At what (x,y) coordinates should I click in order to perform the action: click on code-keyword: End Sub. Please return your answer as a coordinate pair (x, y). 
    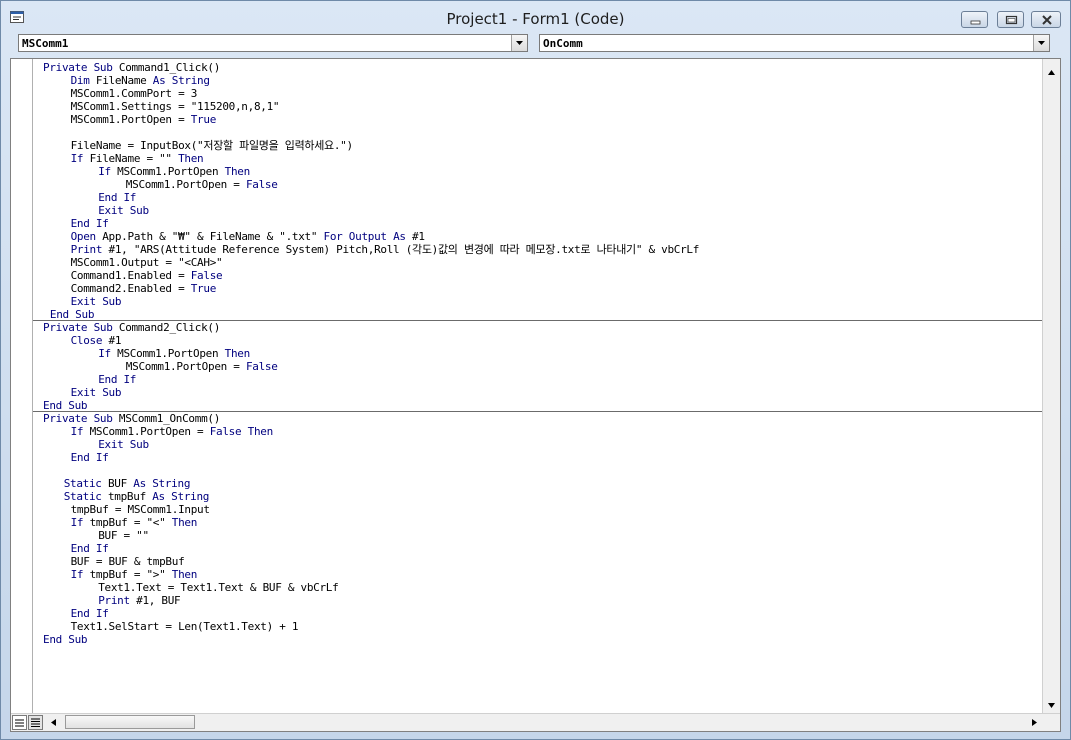
    Looking at the image, I should click on (65, 639).